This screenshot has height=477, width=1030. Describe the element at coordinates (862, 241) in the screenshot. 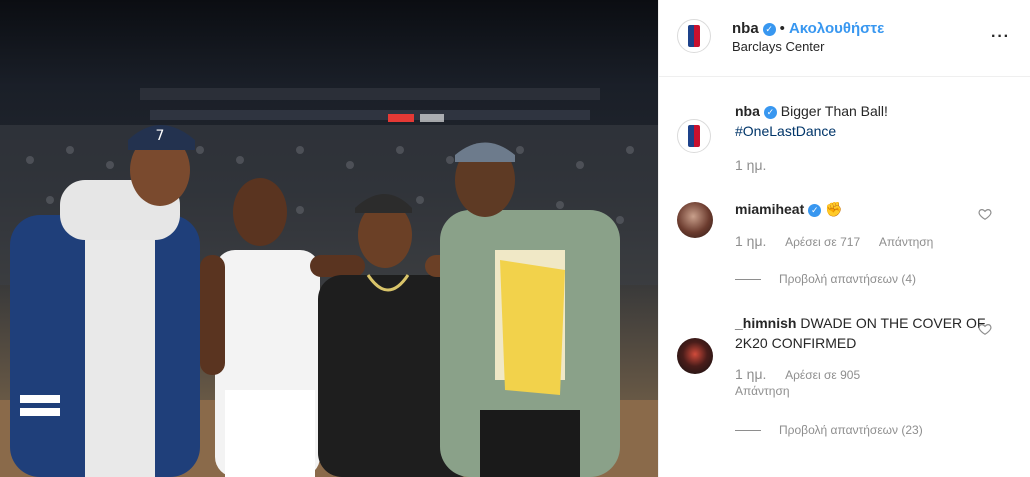

I see `comment-meta: 1 ημ. Αρέσει σε 717 Απάντηση` at that location.